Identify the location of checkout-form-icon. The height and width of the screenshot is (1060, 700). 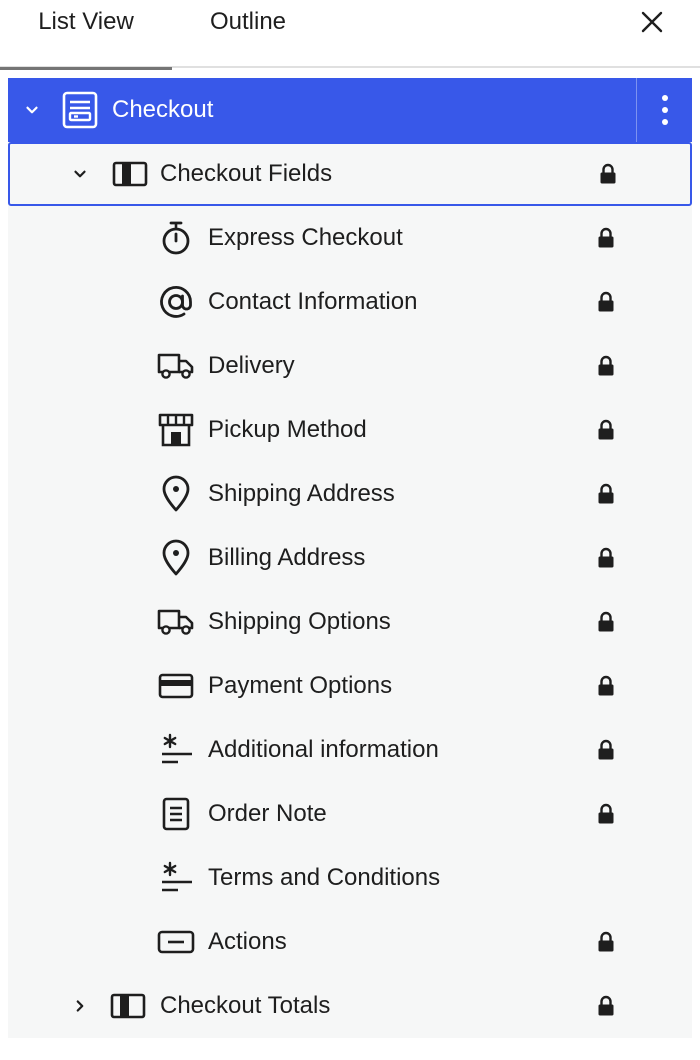
(80, 110).